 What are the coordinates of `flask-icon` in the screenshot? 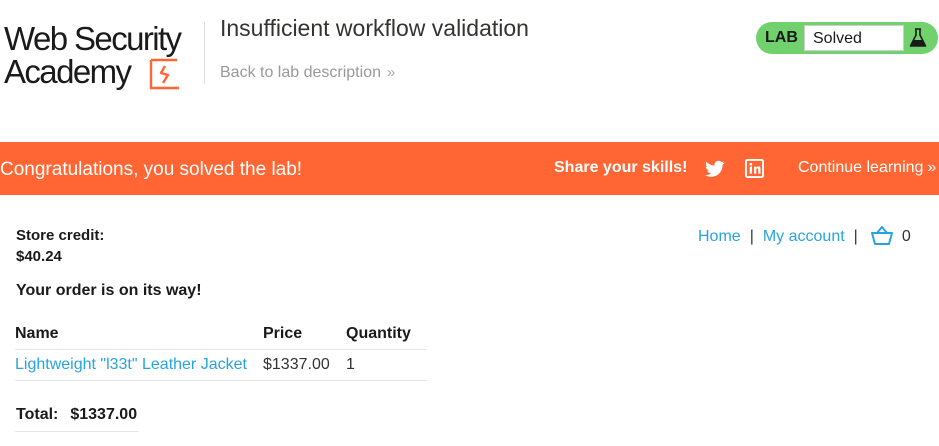 It's located at (918, 37).